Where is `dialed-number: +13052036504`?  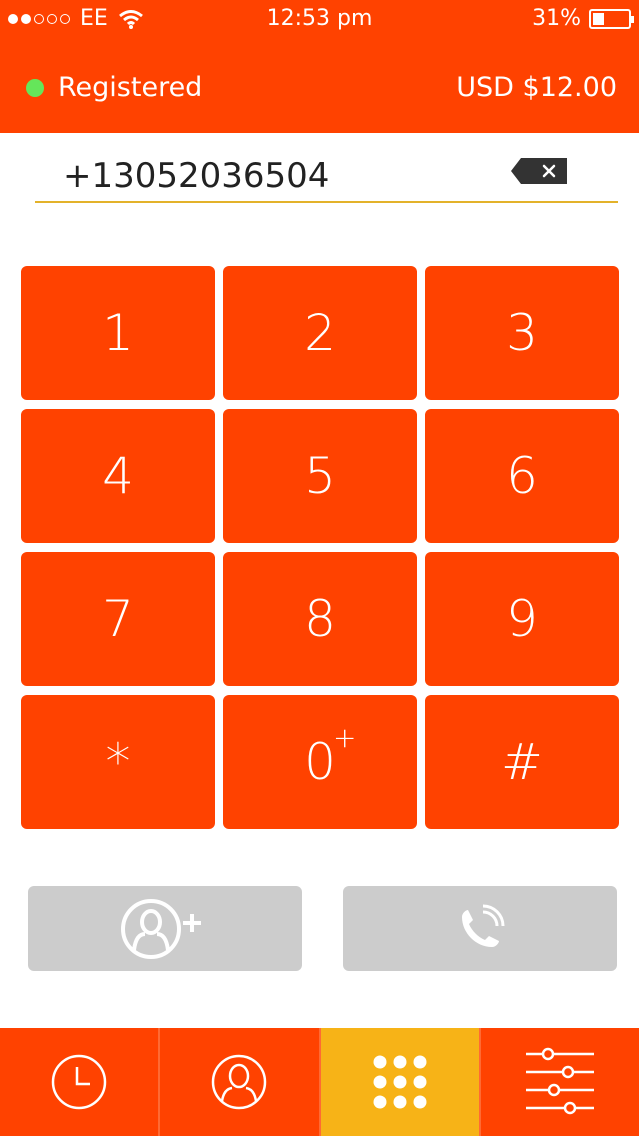
dialed-number: +13052036504 is located at coordinates (196, 176).